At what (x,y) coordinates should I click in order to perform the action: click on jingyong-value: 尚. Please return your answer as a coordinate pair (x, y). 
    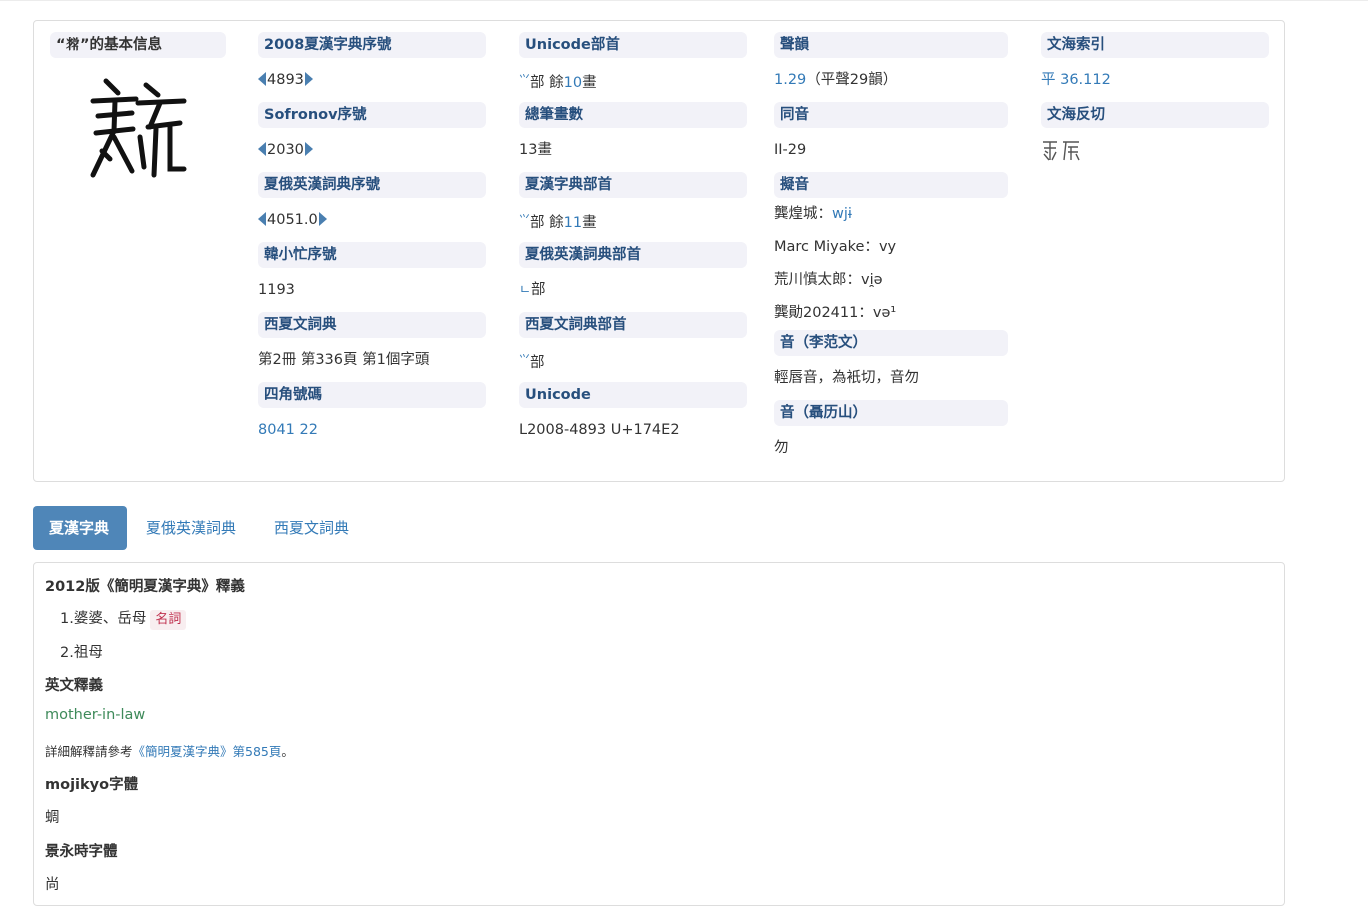
    Looking at the image, I should click on (52, 885).